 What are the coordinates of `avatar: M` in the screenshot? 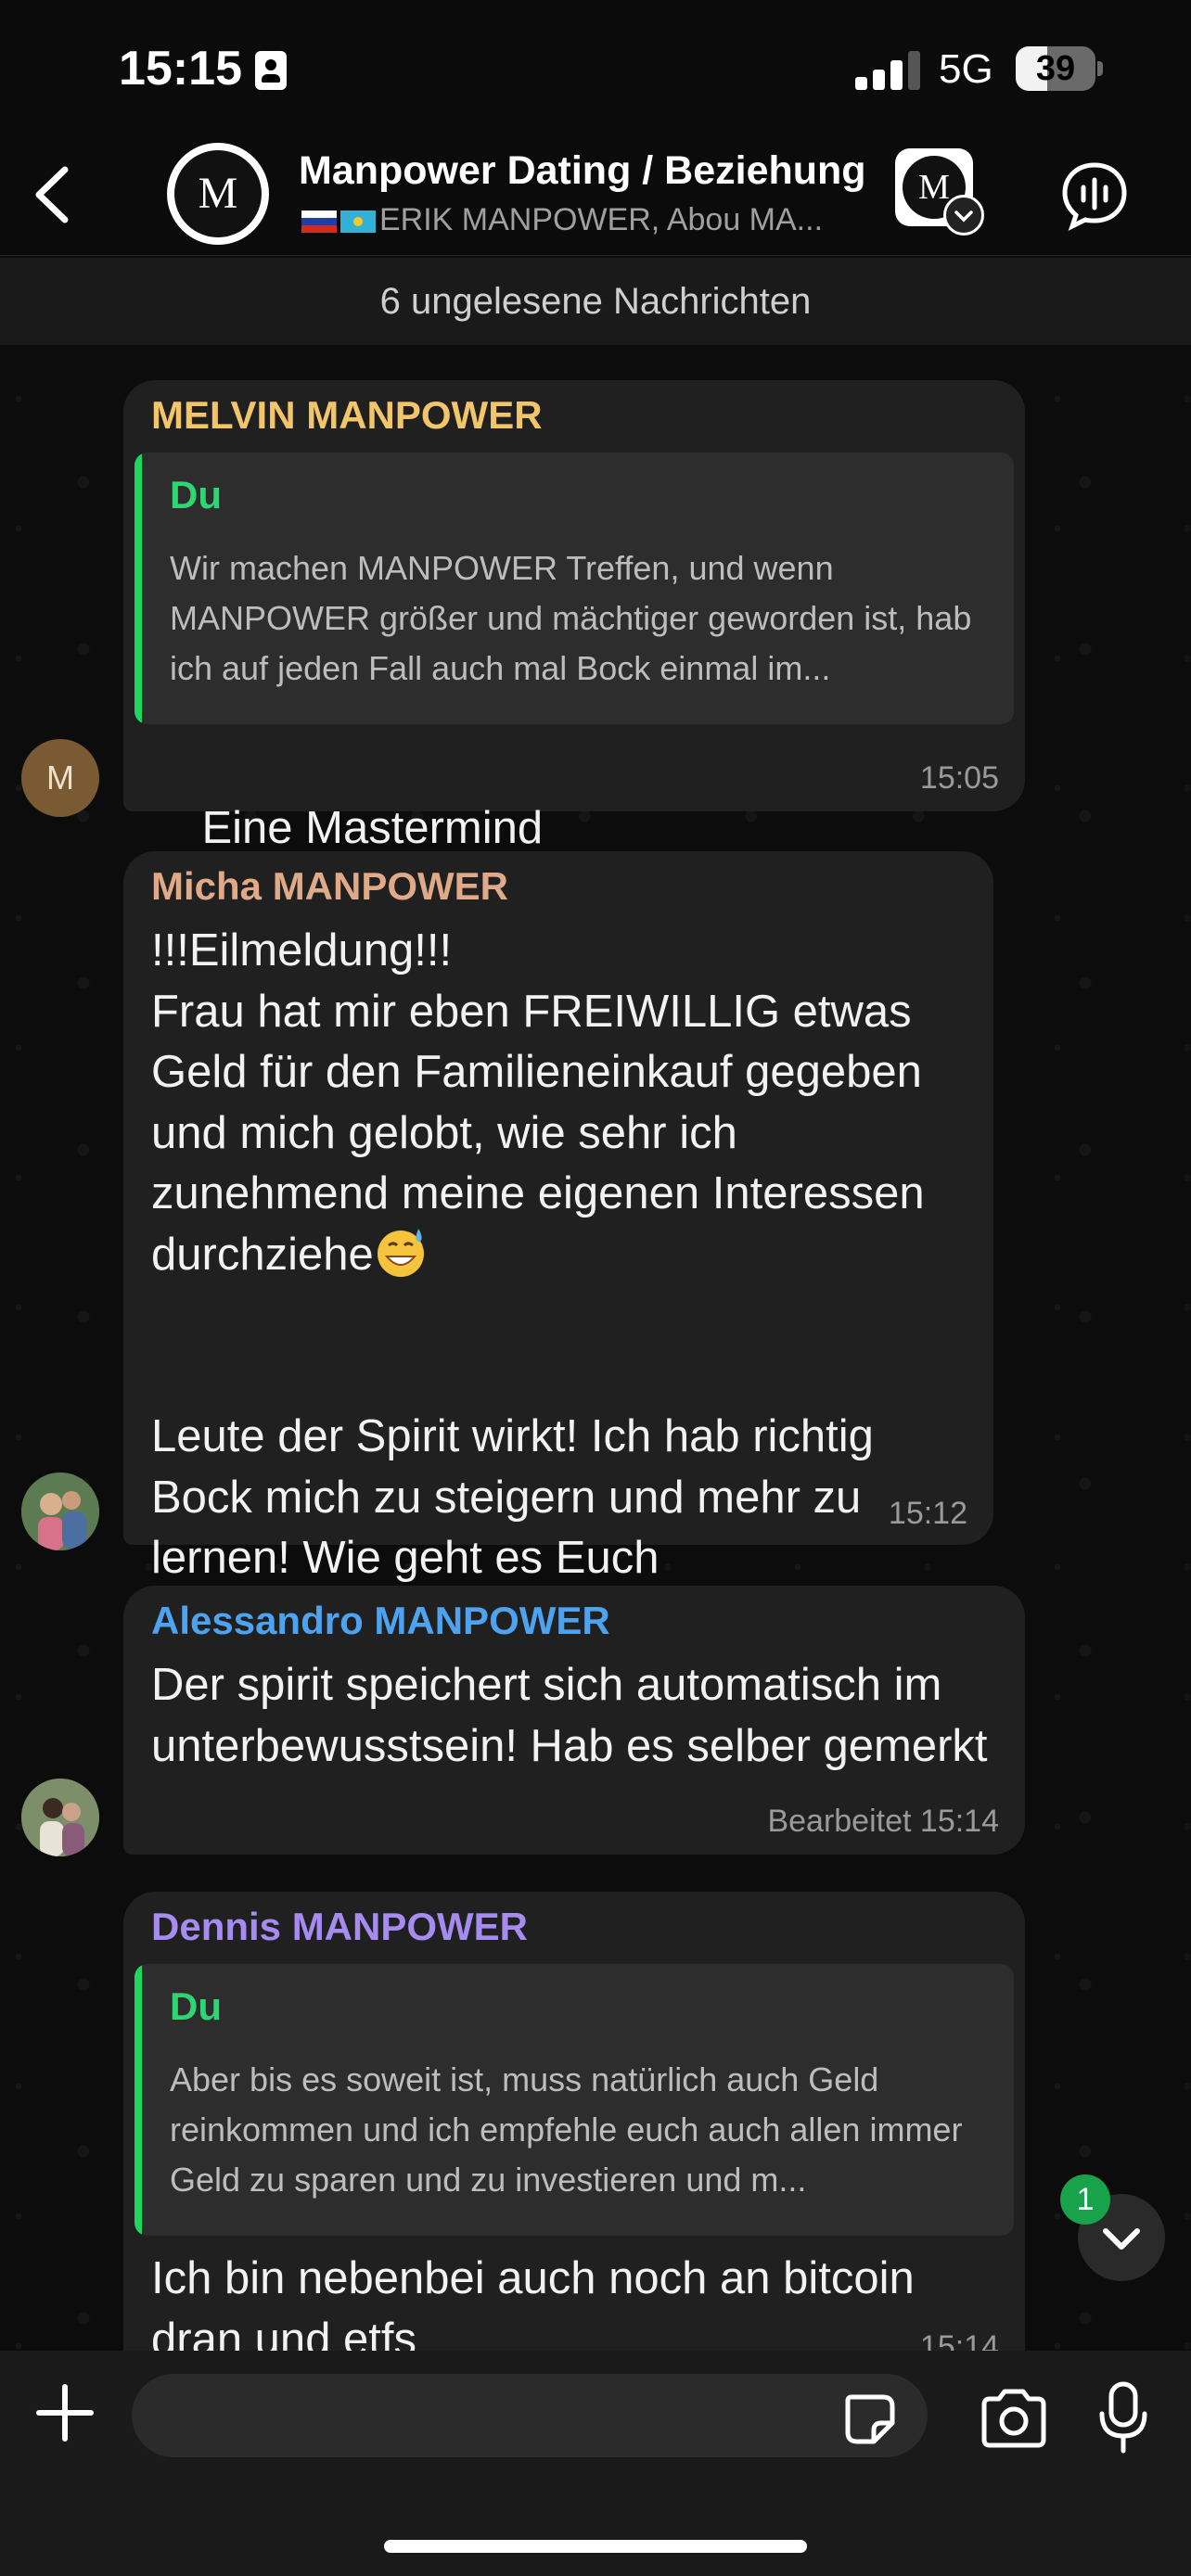 It's located at (60, 778).